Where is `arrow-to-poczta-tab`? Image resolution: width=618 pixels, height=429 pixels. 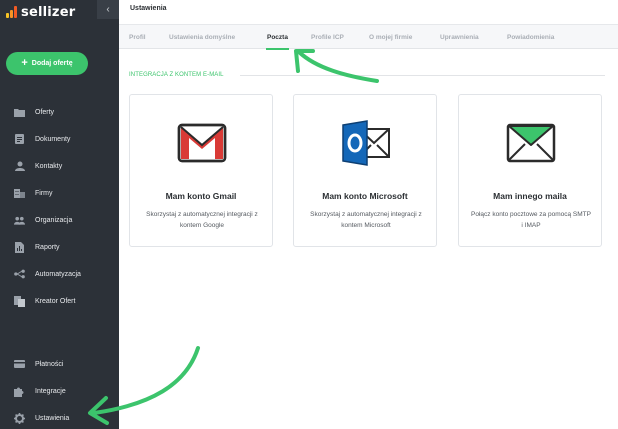
arrow-to-poczta-tab is located at coordinates (336, 66).